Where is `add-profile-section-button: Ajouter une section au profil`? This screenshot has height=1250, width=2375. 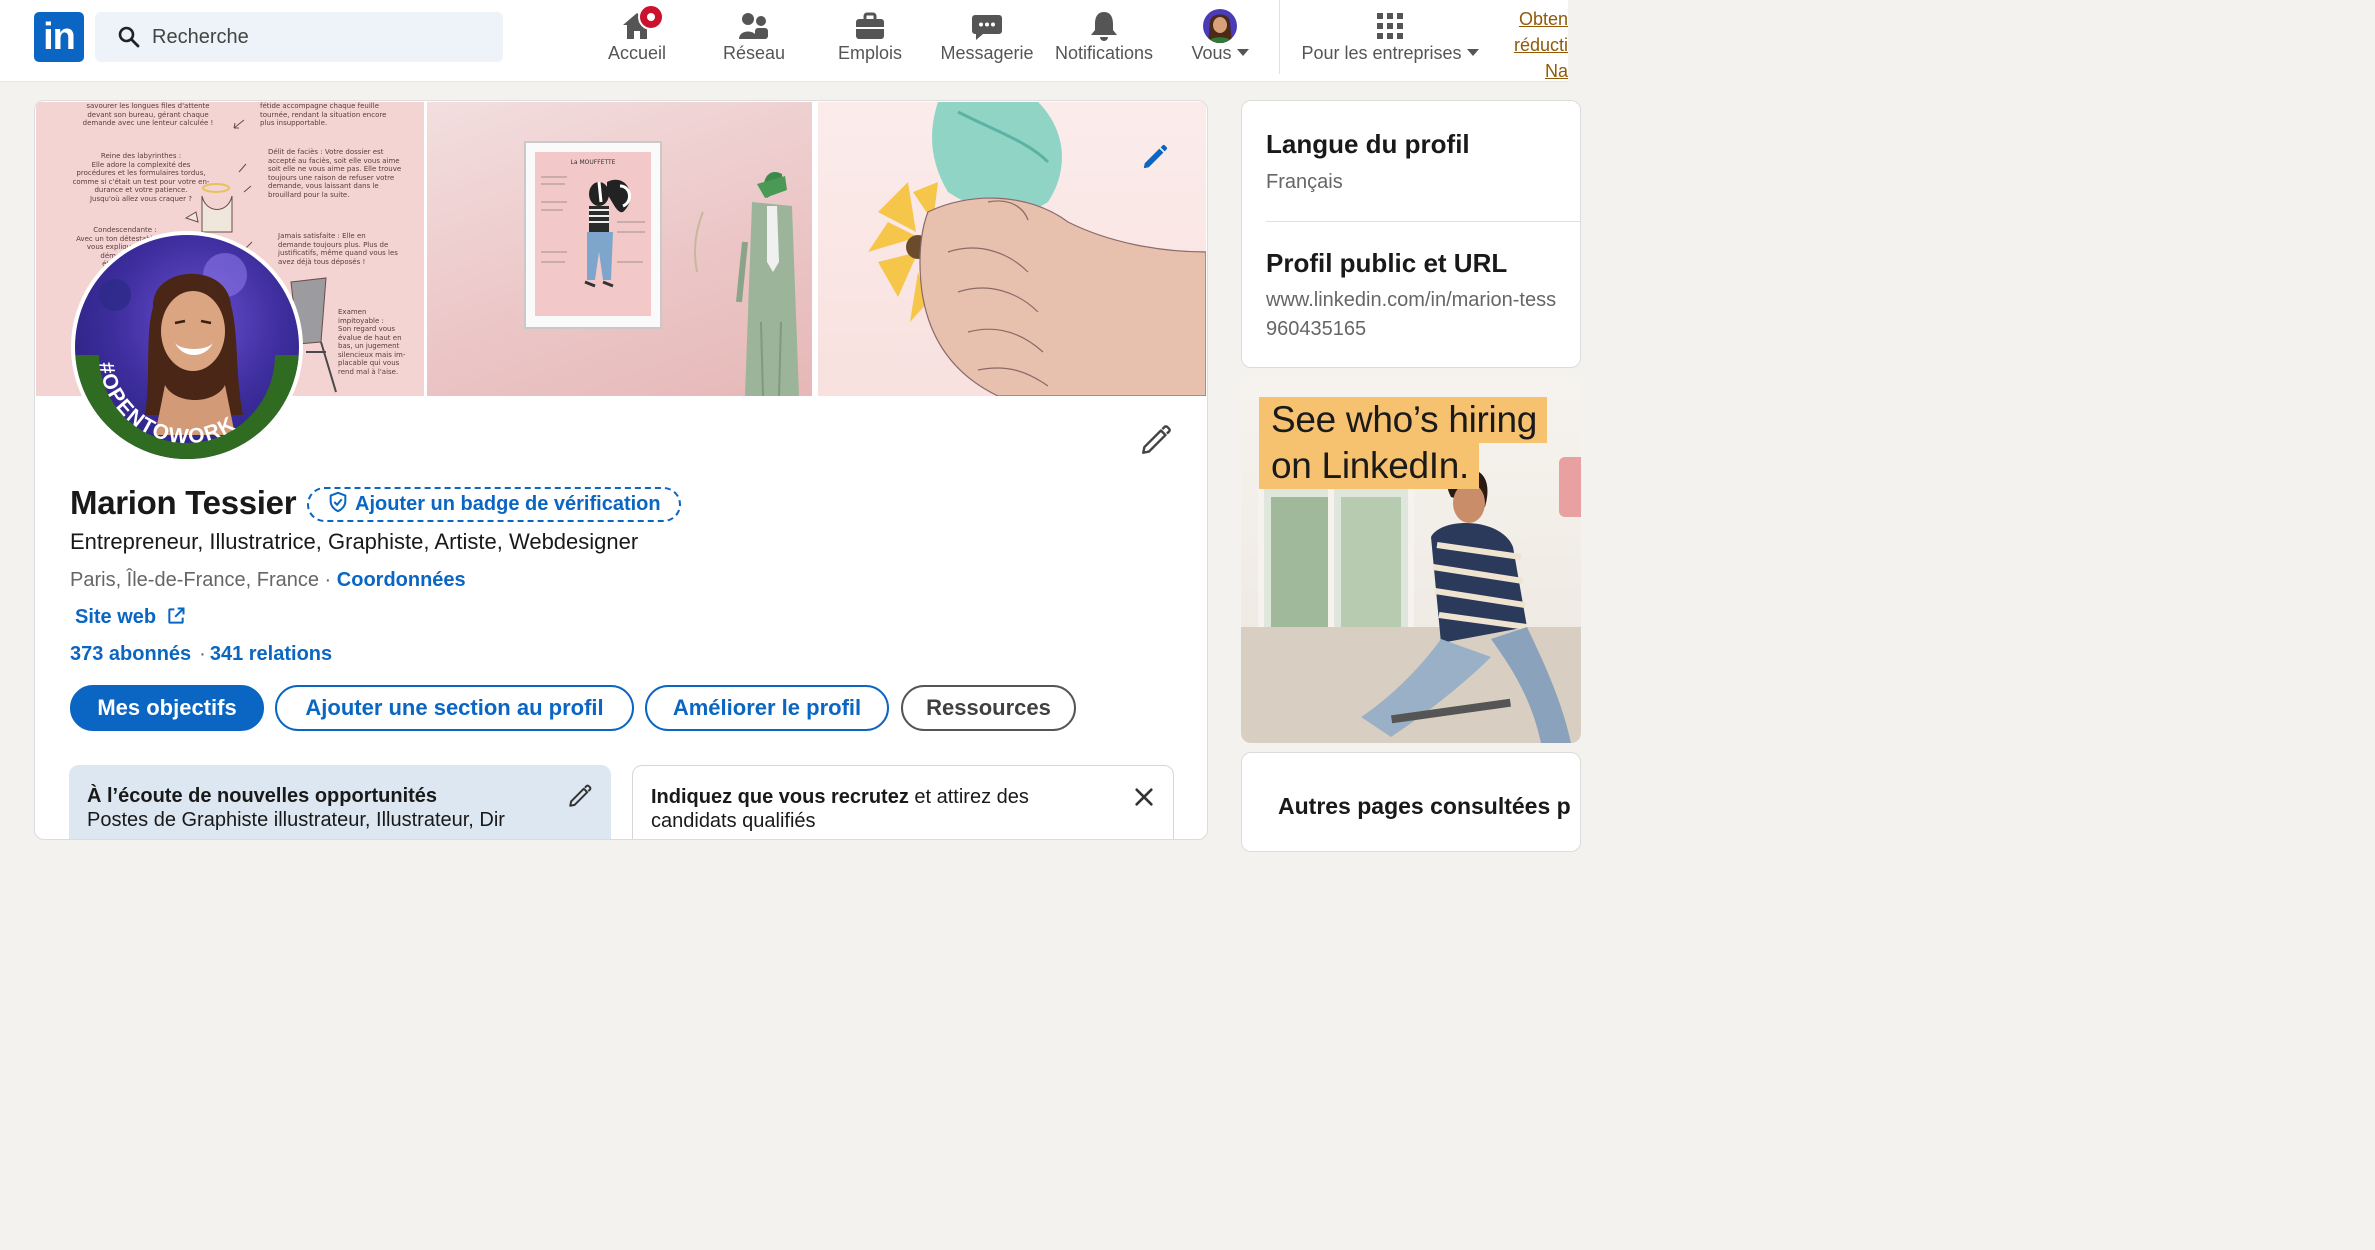 add-profile-section-button: Ajouter une section au profil is located at coordinates (454, 708).